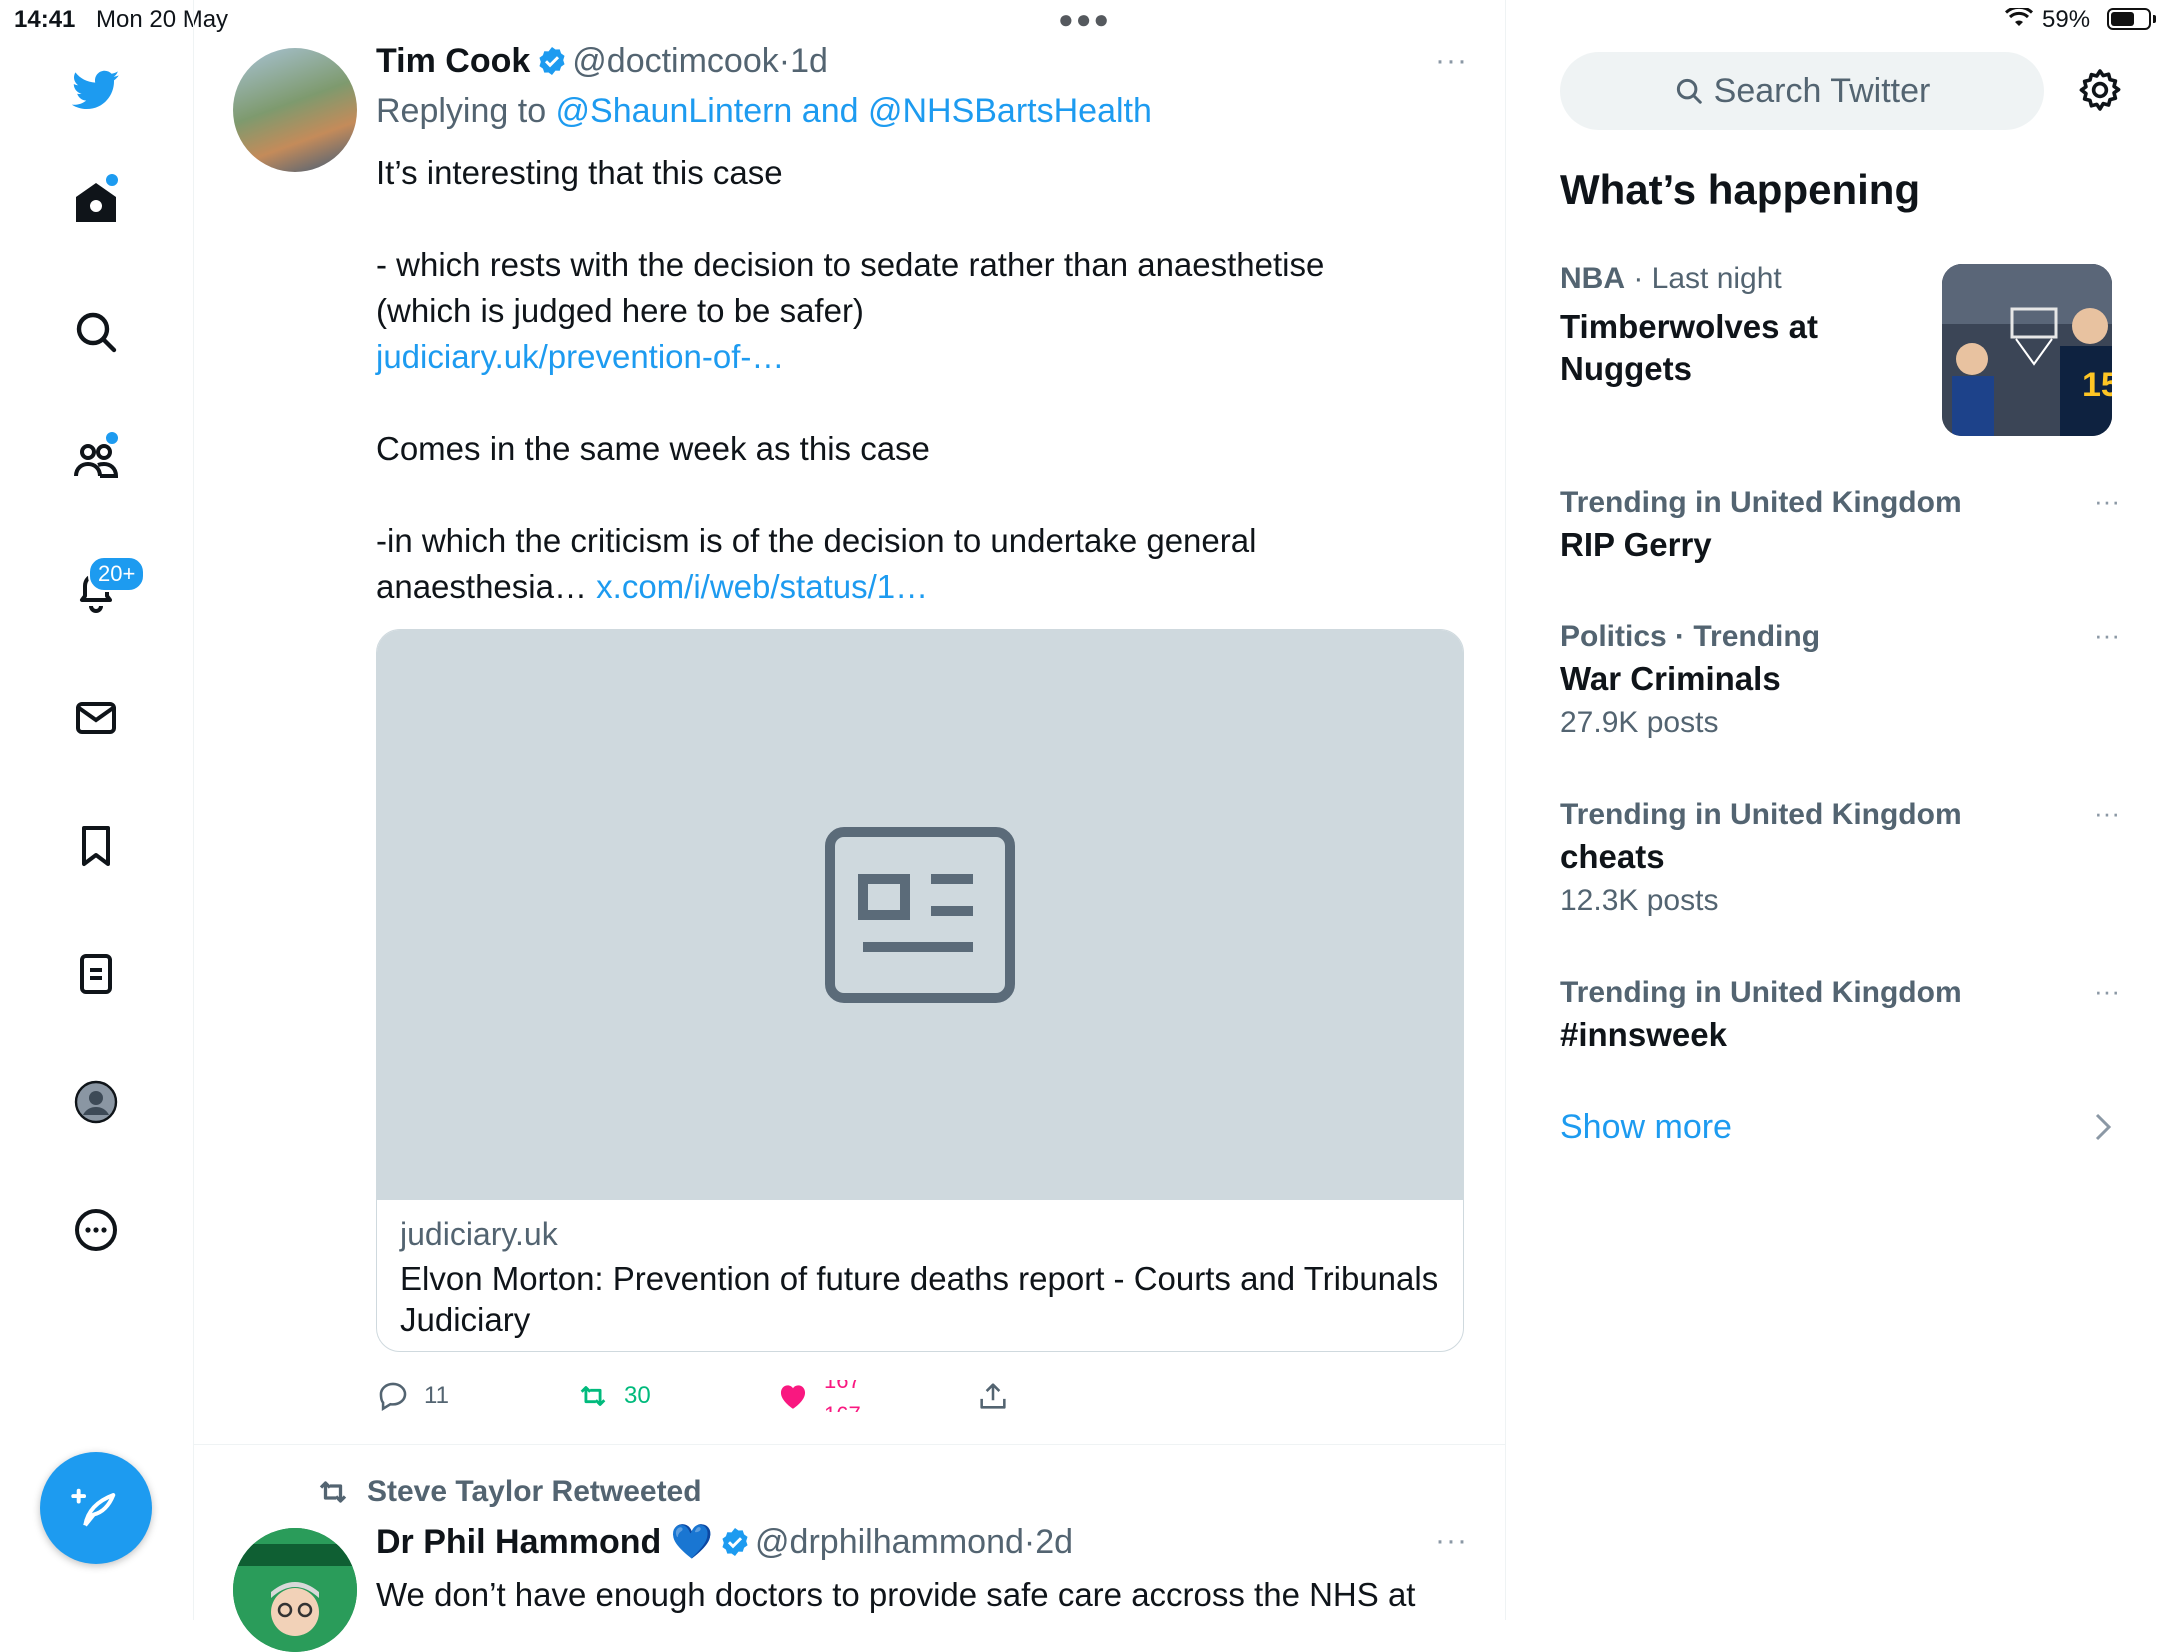 This screenshot has width=2160, height=1652. Describe the element at coordinates (534, 1491) in the screenshot. I see `retweeted-by-label: Steve Taylor Retweeted` at that location.